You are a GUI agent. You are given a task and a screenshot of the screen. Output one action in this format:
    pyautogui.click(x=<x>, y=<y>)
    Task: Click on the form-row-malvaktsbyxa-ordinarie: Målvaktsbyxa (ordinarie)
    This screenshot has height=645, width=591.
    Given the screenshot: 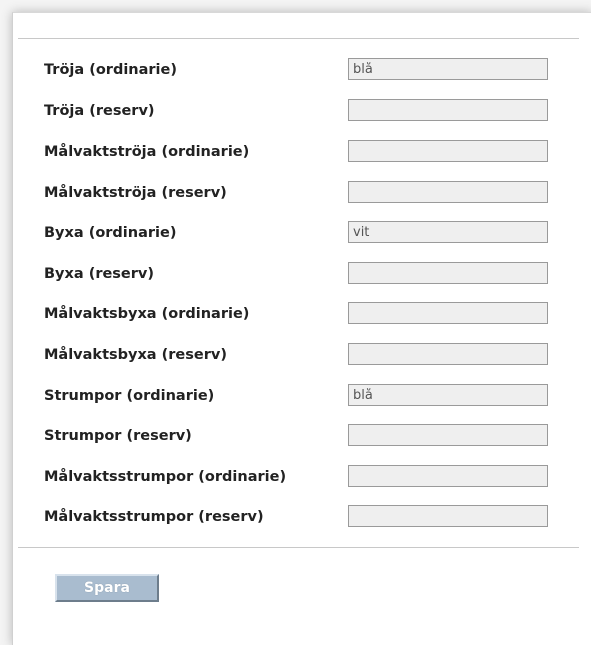 What is the action you would take?
    pyautogui.click(x=304, y=316)
    